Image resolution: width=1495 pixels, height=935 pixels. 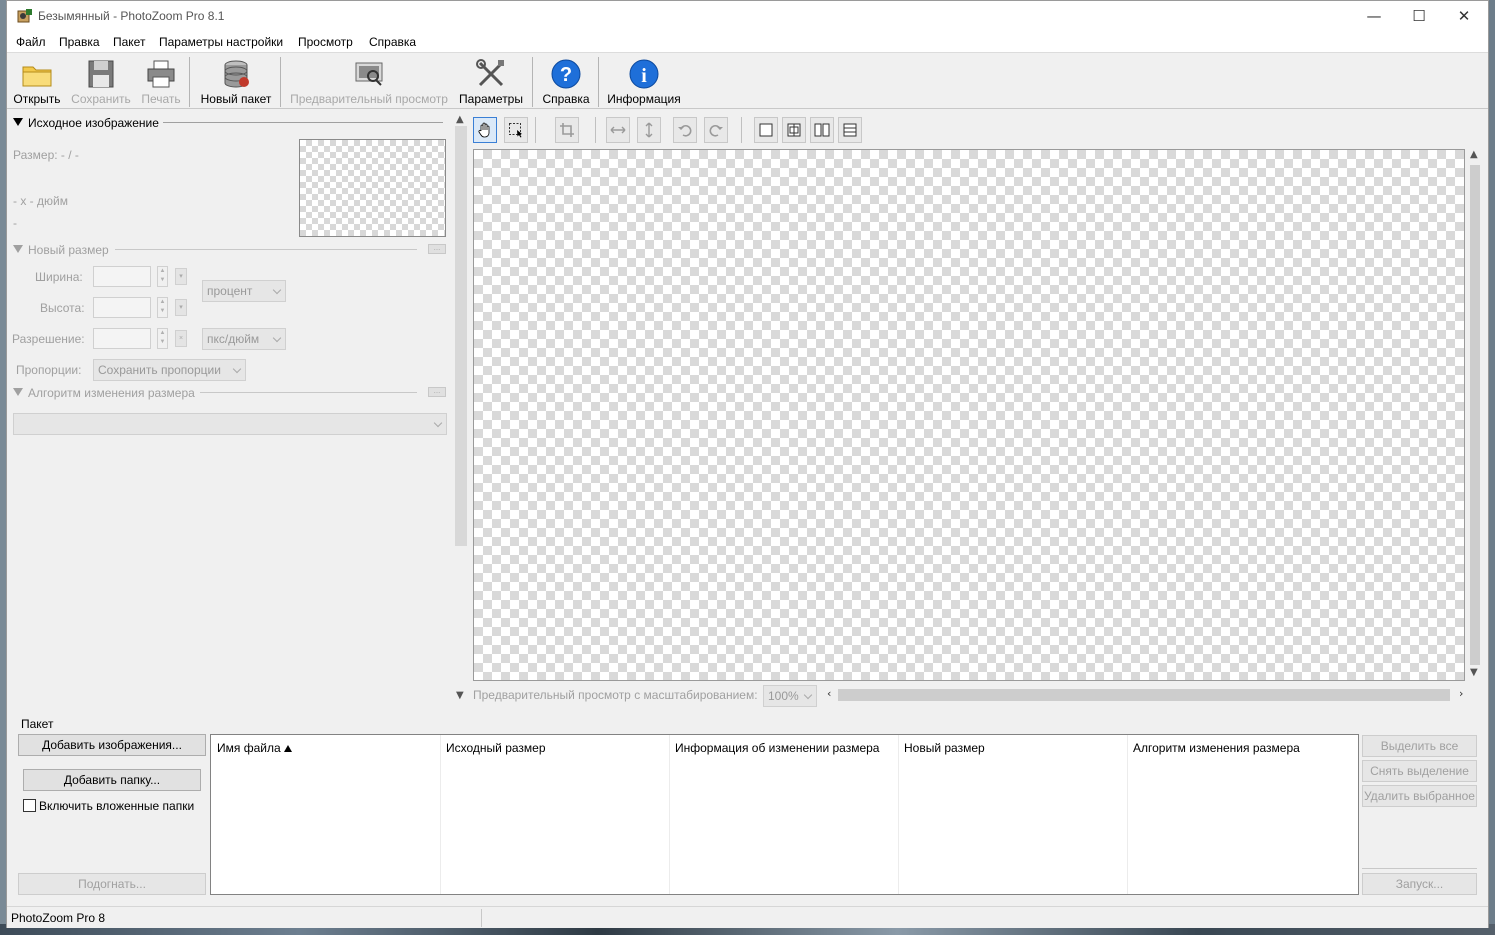 What do you see at coordinates (161, 82) in the screenshot?
I see `print-button: Печать` at bounding box center [161, 82].